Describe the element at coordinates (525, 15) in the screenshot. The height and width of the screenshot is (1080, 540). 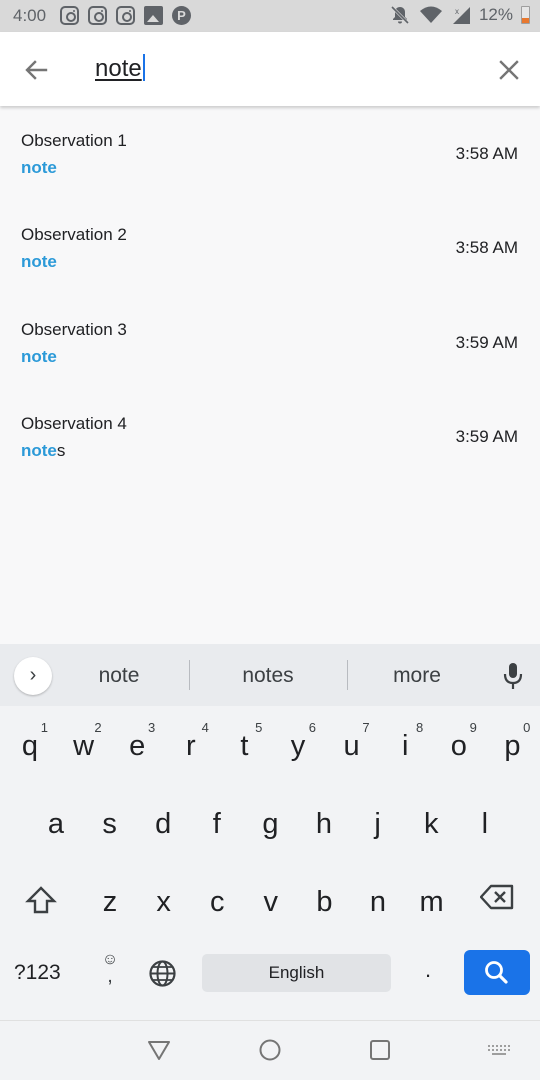
I see `battery-icon` at that location.